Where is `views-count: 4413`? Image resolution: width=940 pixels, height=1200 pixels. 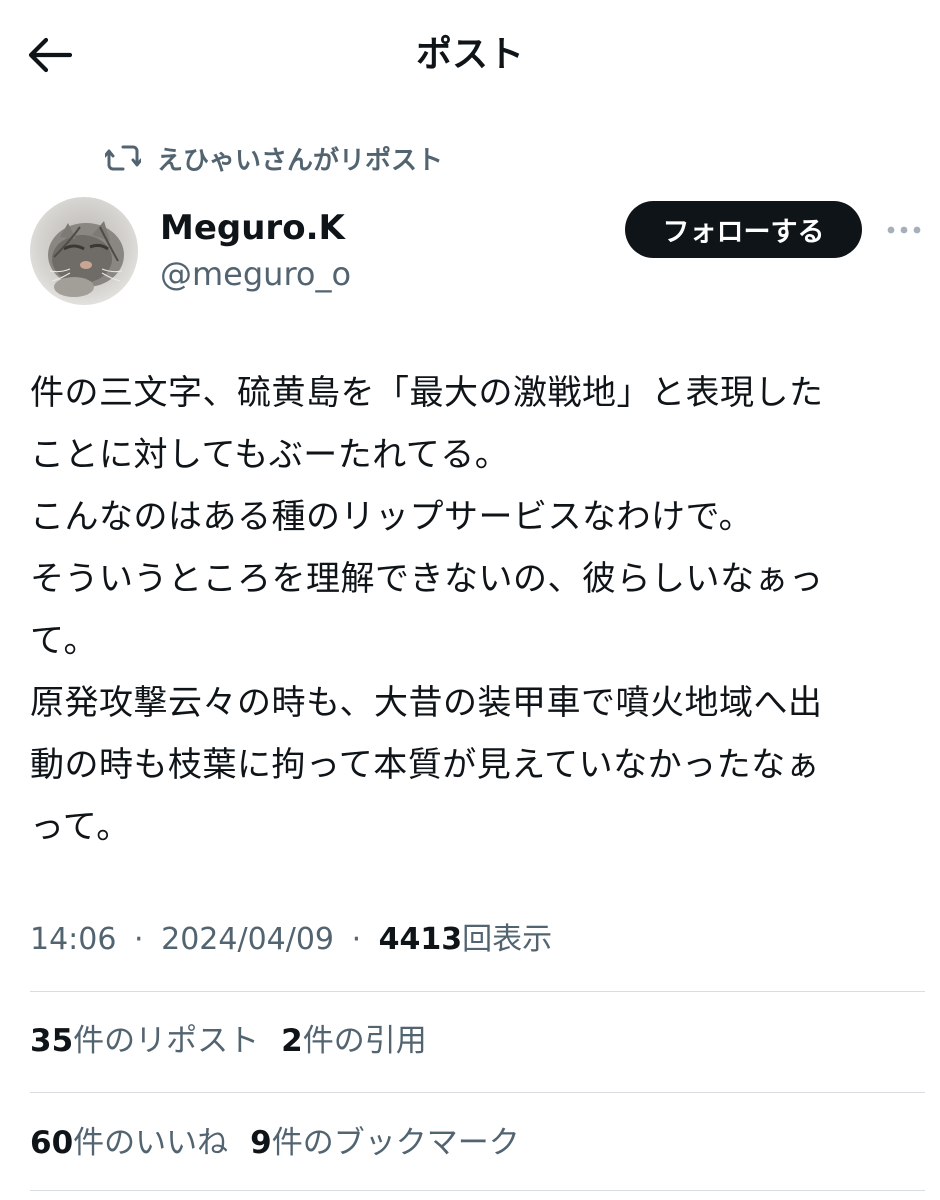 views-count: 4413 is located at coordinates (420, 939).